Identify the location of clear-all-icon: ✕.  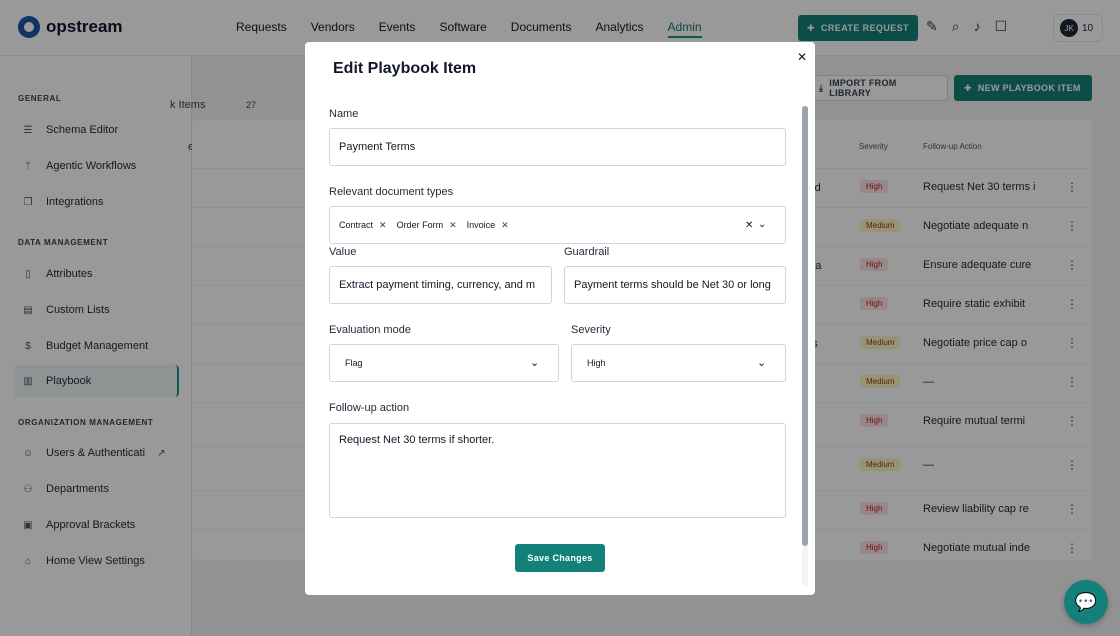
(749, 225).